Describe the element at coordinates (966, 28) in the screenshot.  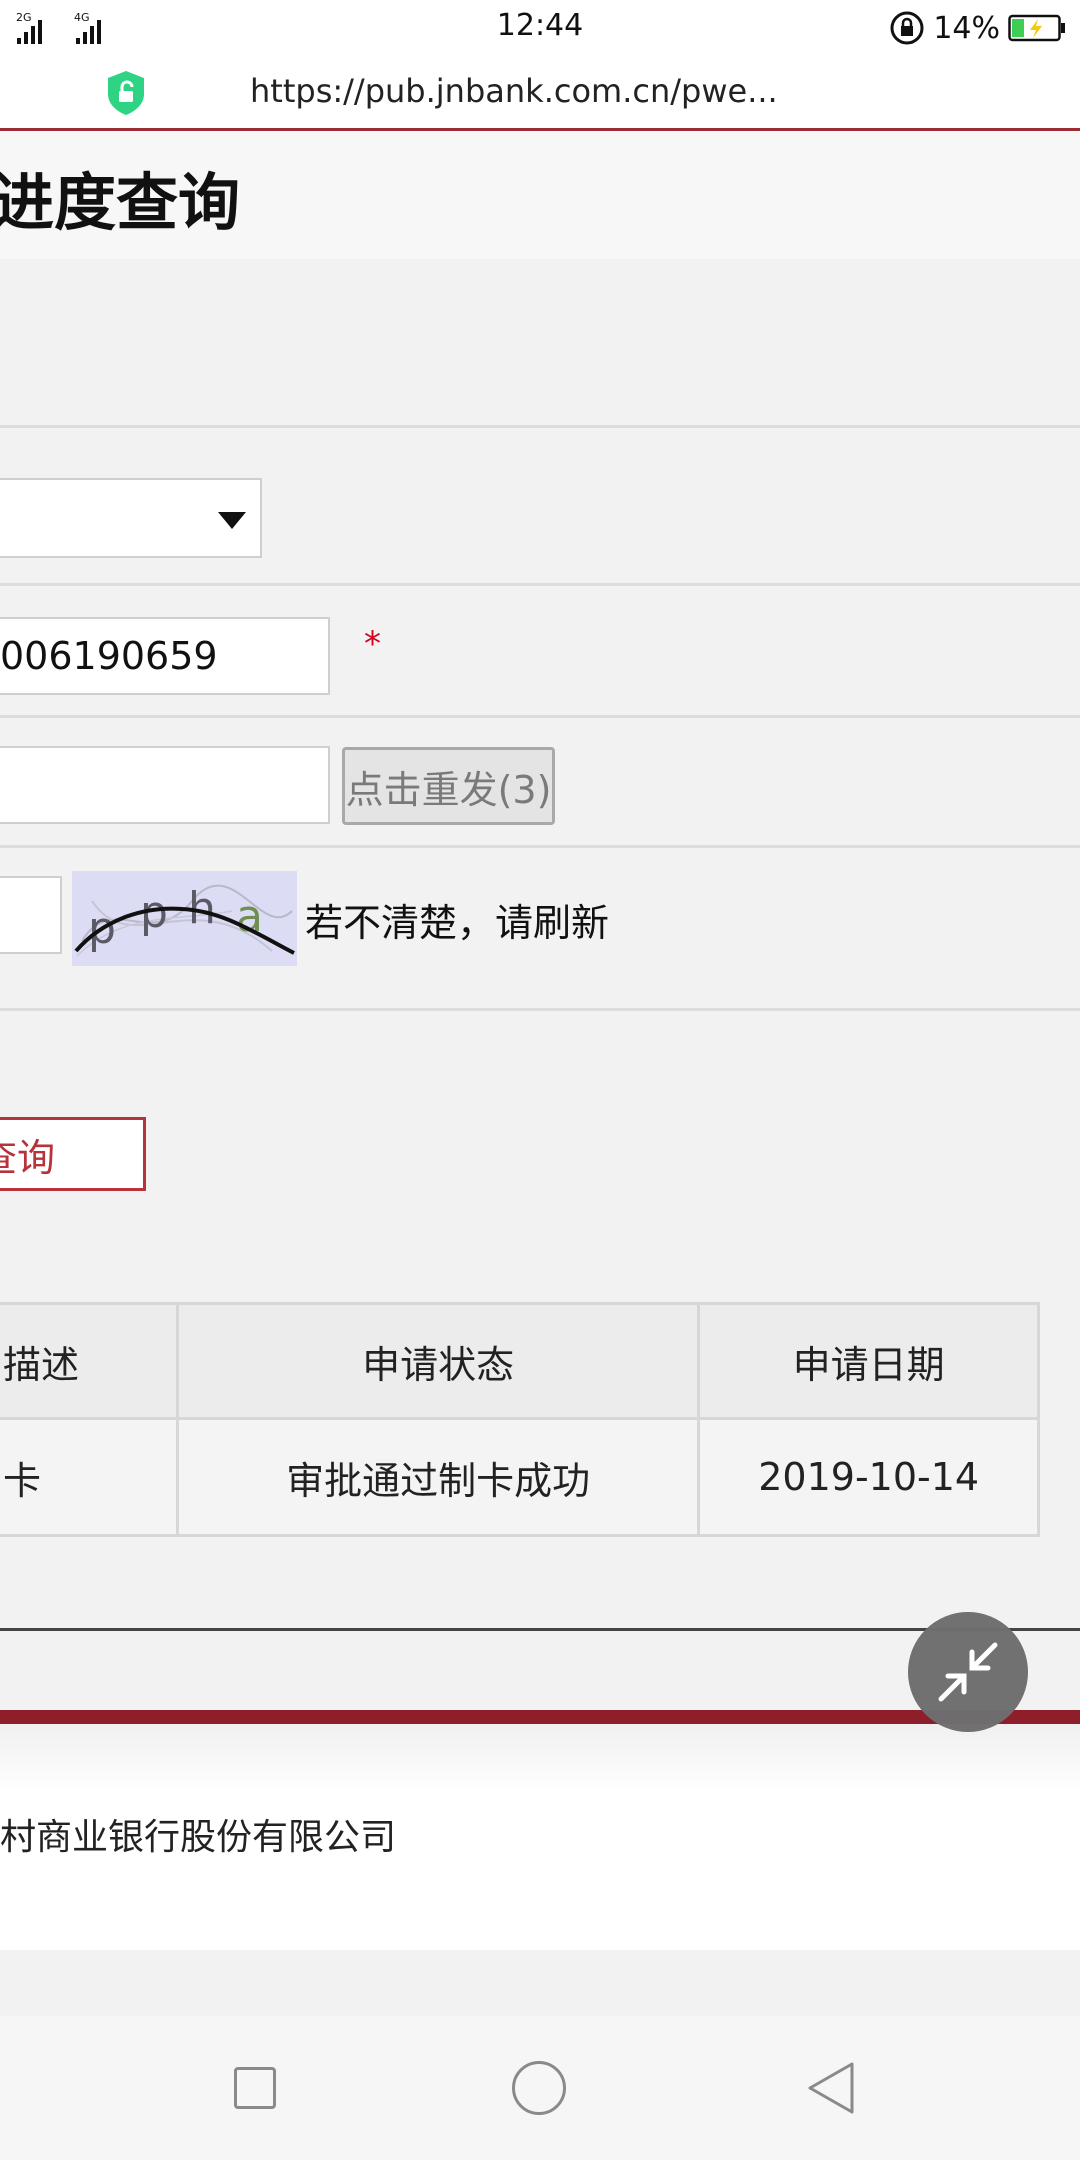
I see `battery-percent: 14%` at that location.